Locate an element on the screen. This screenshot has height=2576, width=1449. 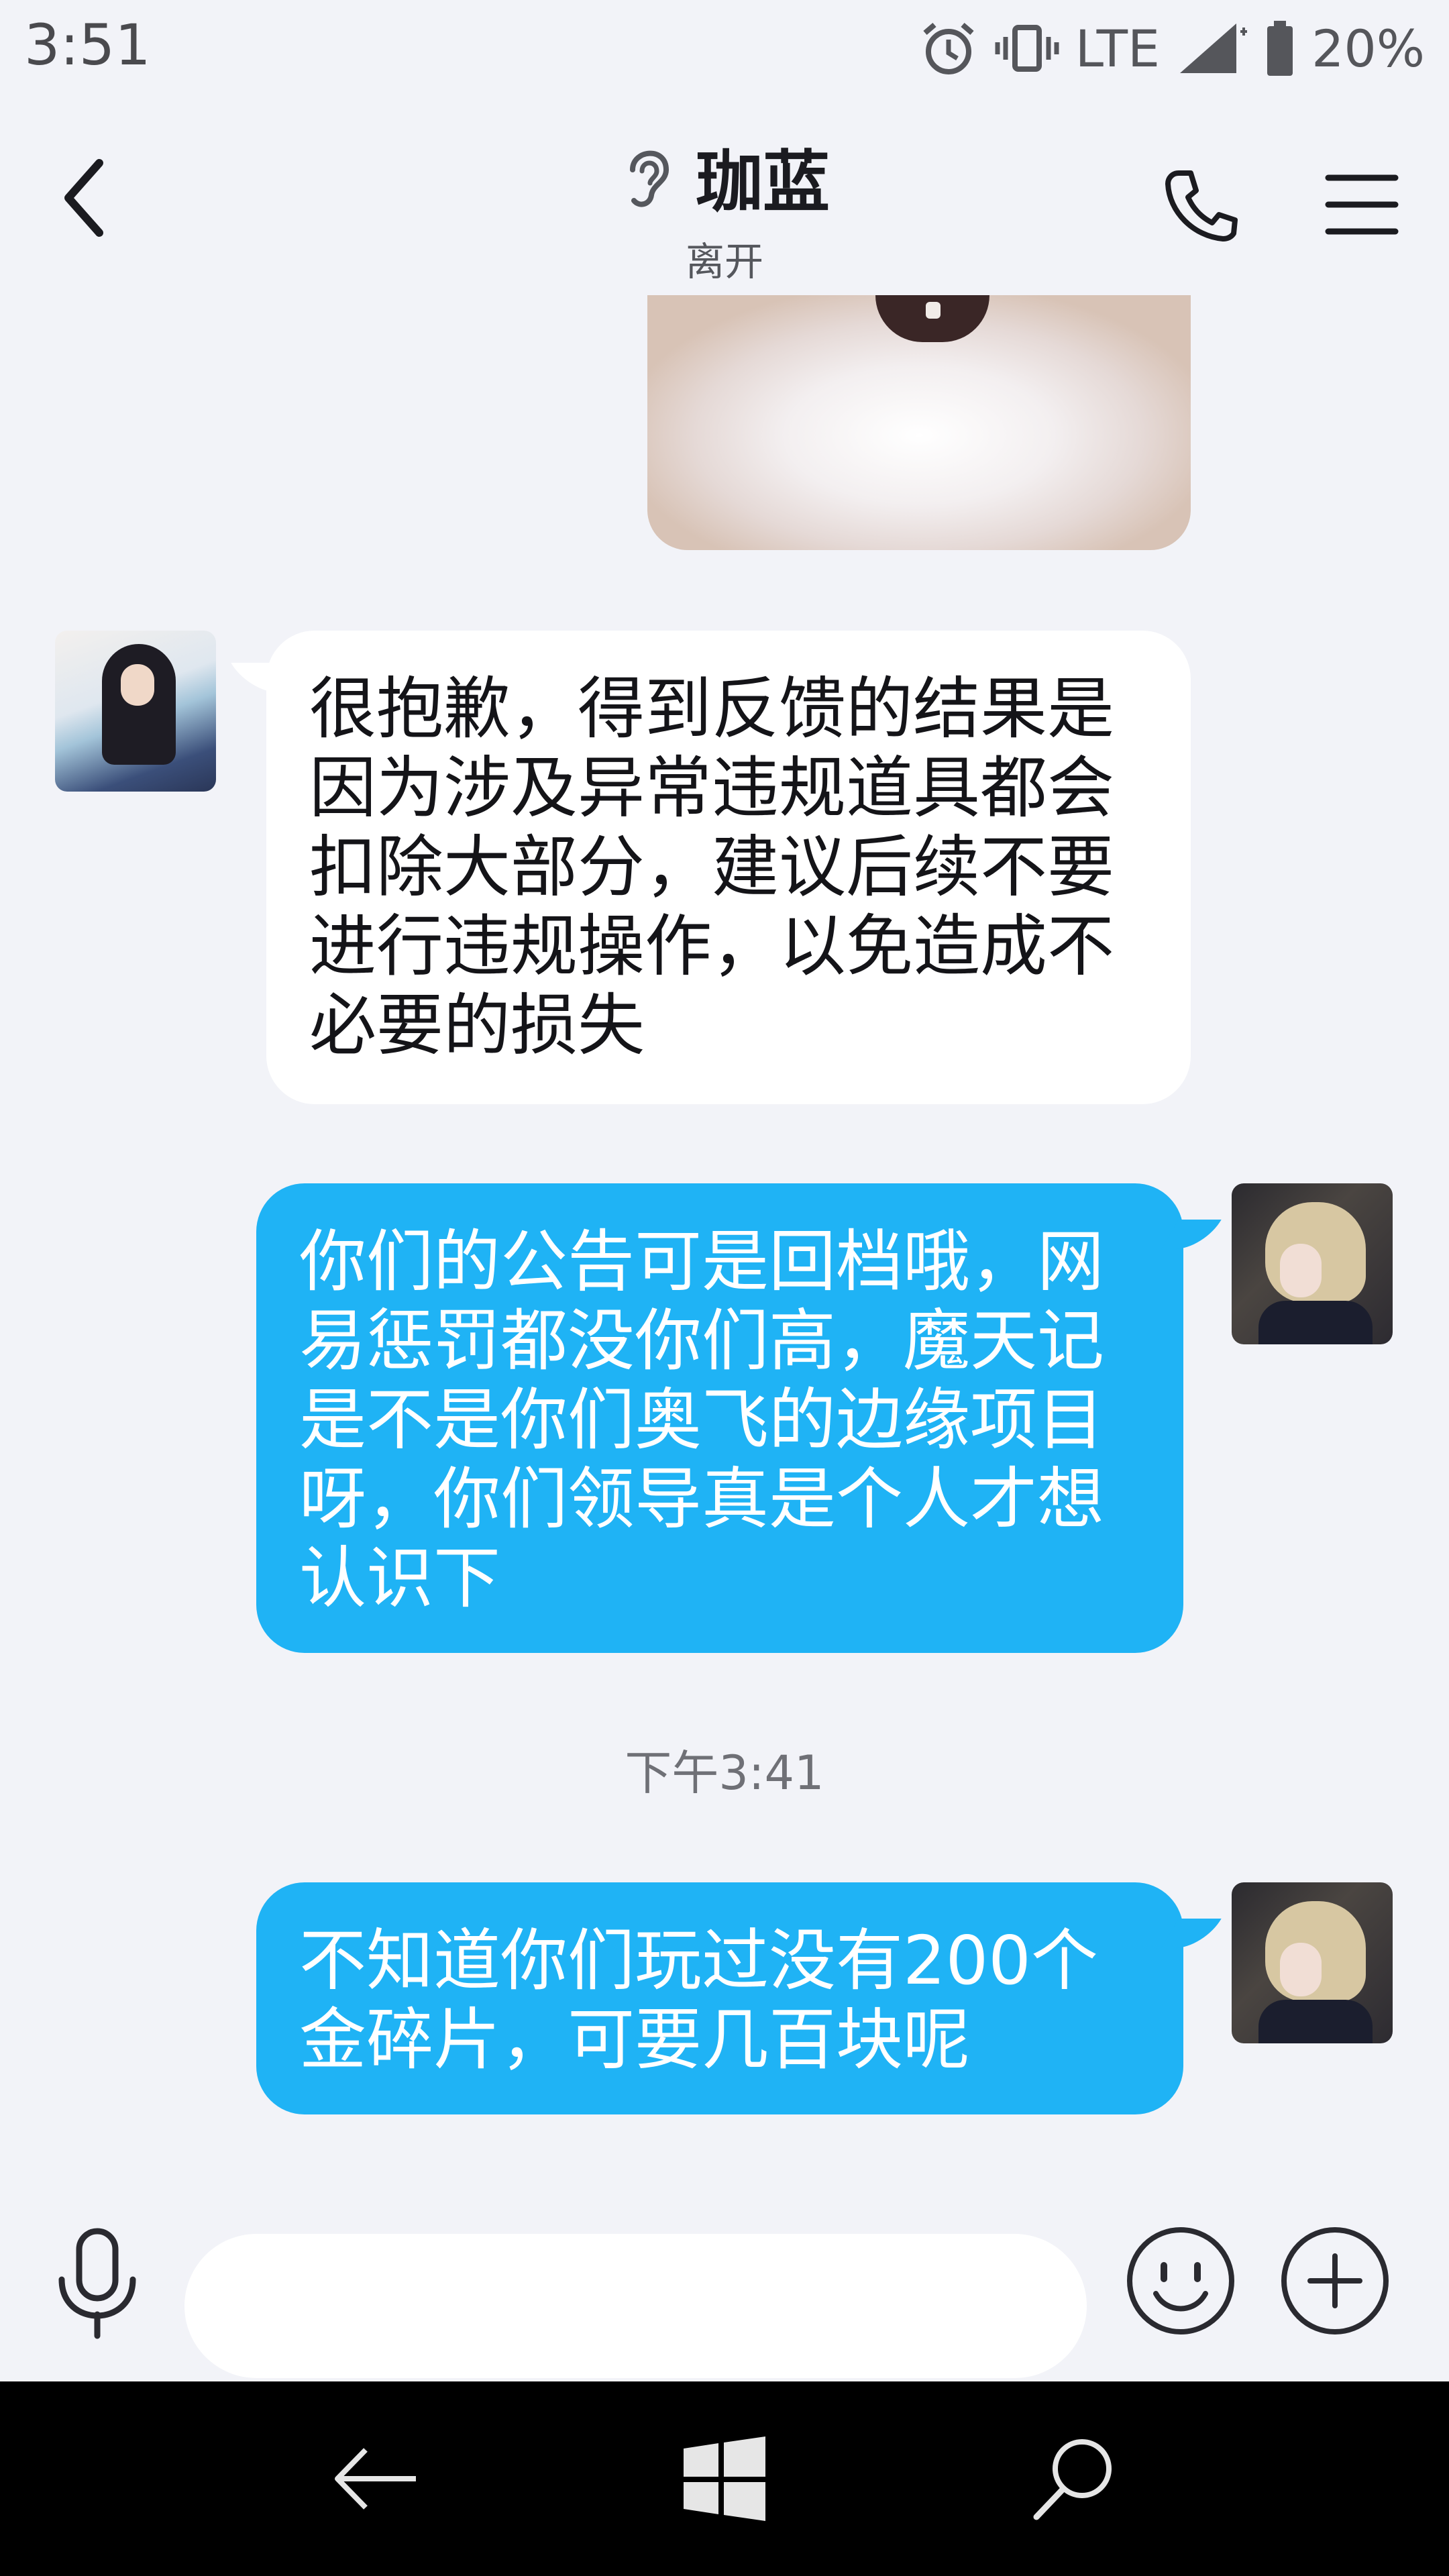
call-button is located at coordinates (1200, 204).